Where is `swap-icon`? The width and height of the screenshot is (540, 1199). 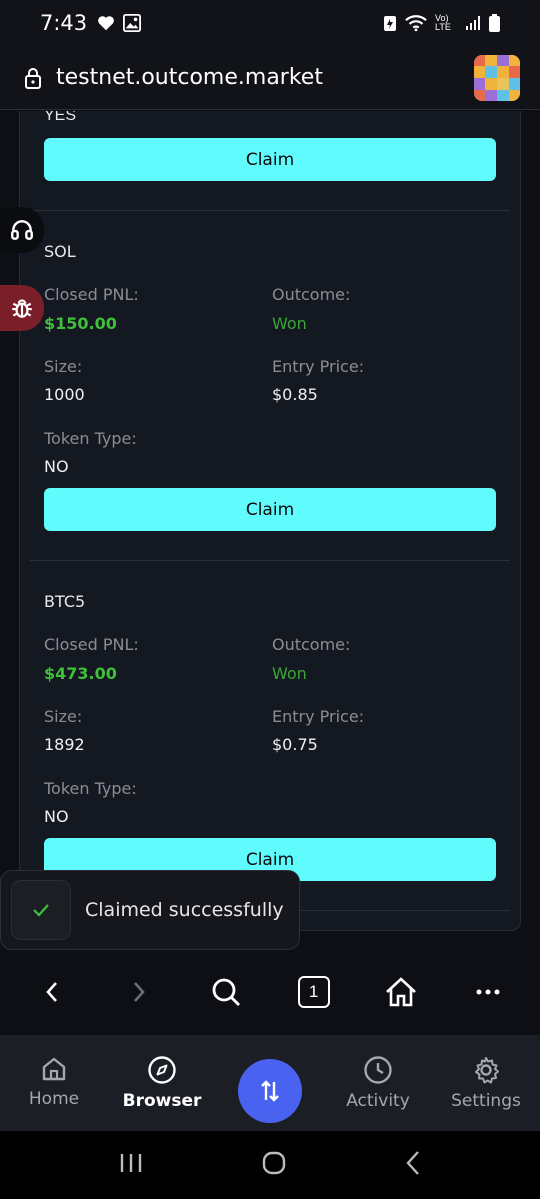 swap-icon is located at coordinates (270, 1091).